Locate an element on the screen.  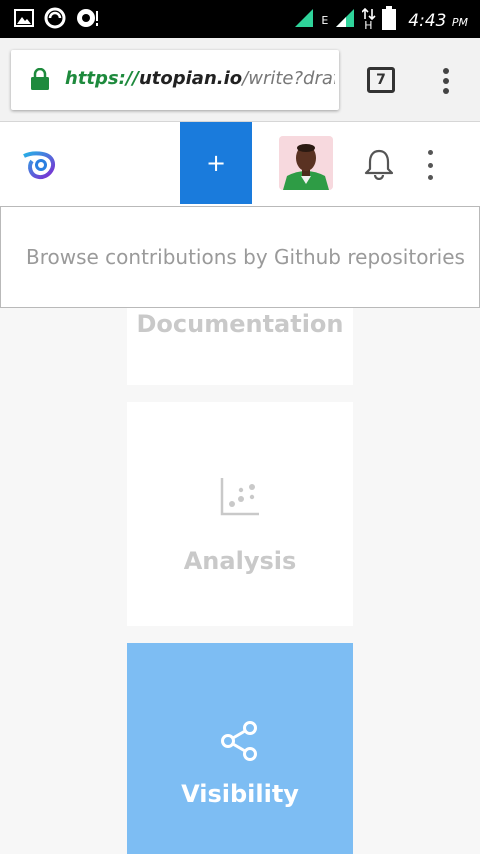
address-bar: https://utopian.io/write?draf is located at coordinates (175, 80).